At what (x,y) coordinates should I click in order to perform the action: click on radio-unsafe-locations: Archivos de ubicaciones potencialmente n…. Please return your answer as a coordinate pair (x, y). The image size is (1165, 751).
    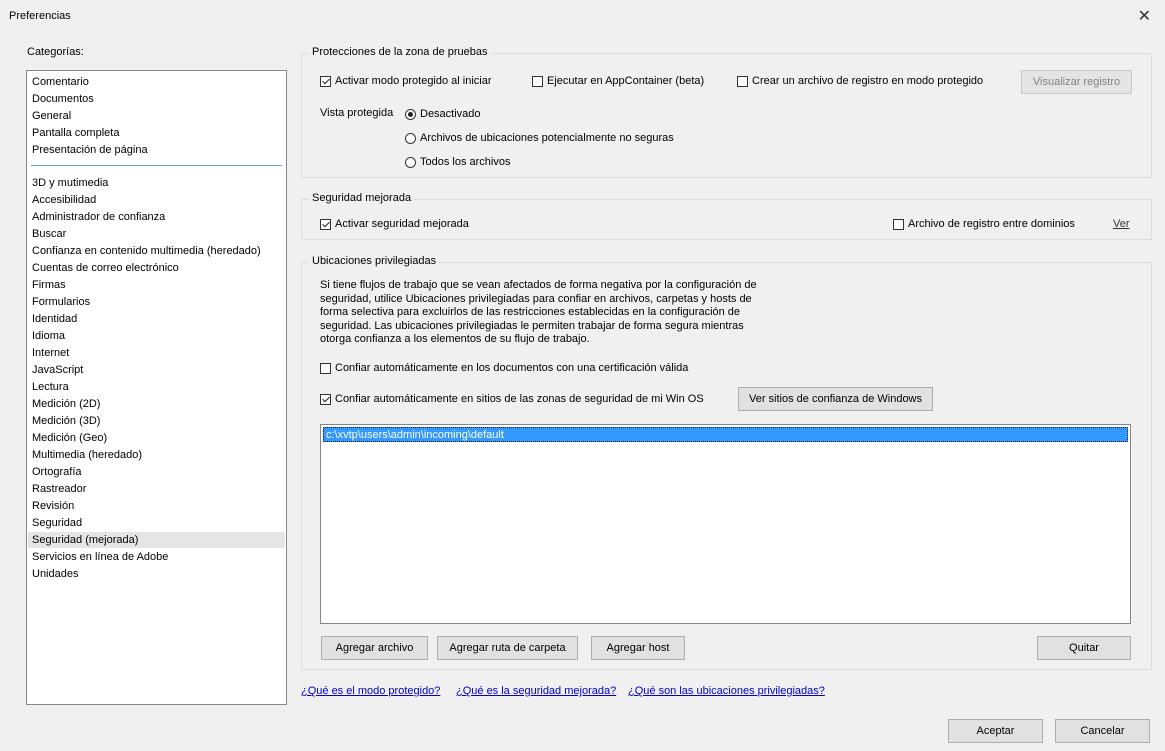
    Looking at the image, I should click on (539, 138).